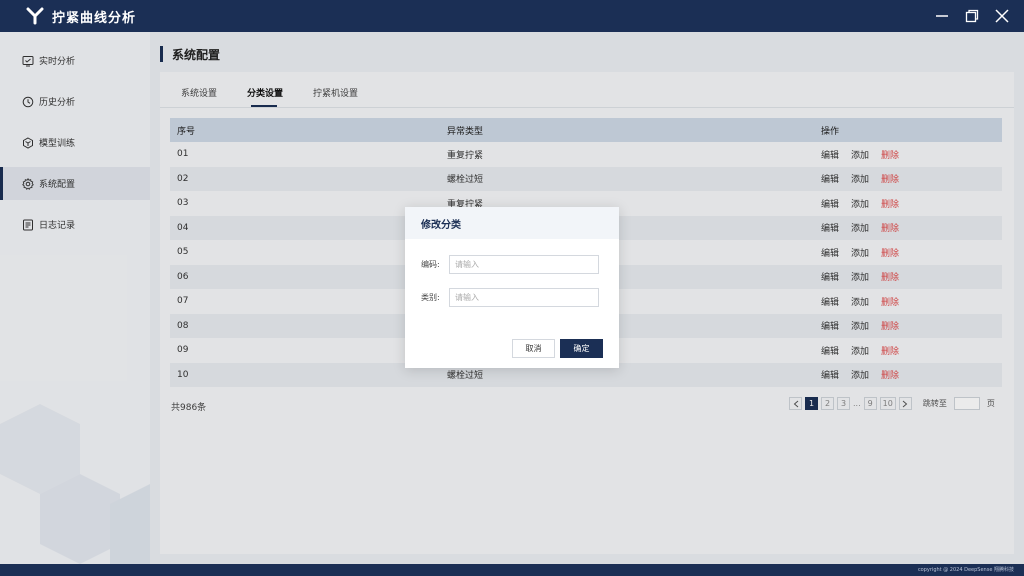  Describe the element at coordinates (94, 18) in the screenshot. I see `app-title: 拧紧曲线分析` at that location.